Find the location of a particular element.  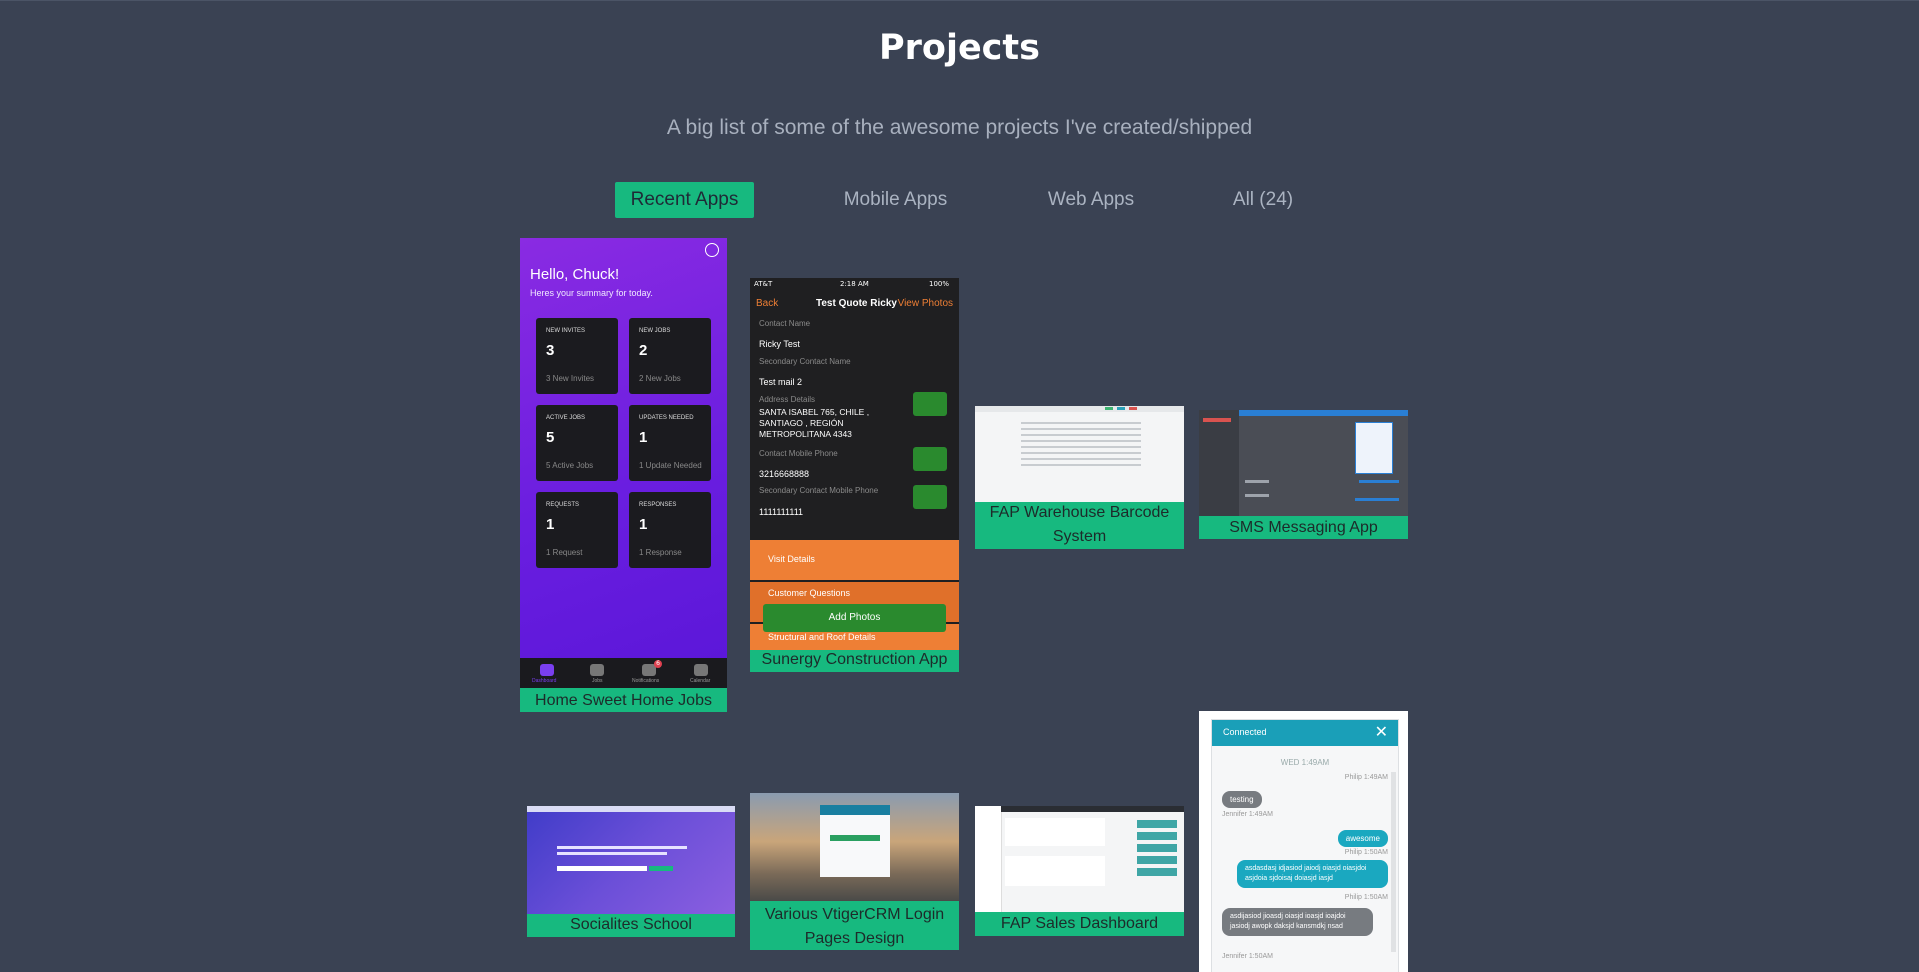

tab-web-apps: Web Apps is located at coordinates (1091, 200).